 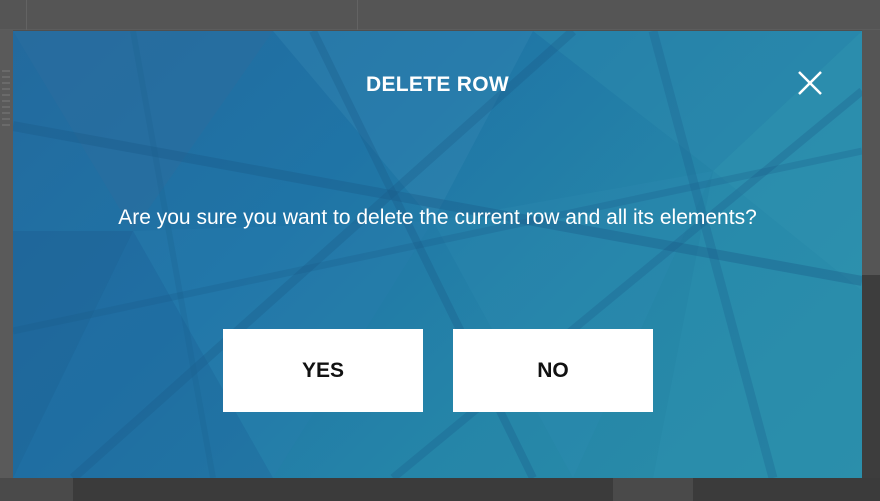 I want to click on ruler-ticks, so click(x=6, y=100).